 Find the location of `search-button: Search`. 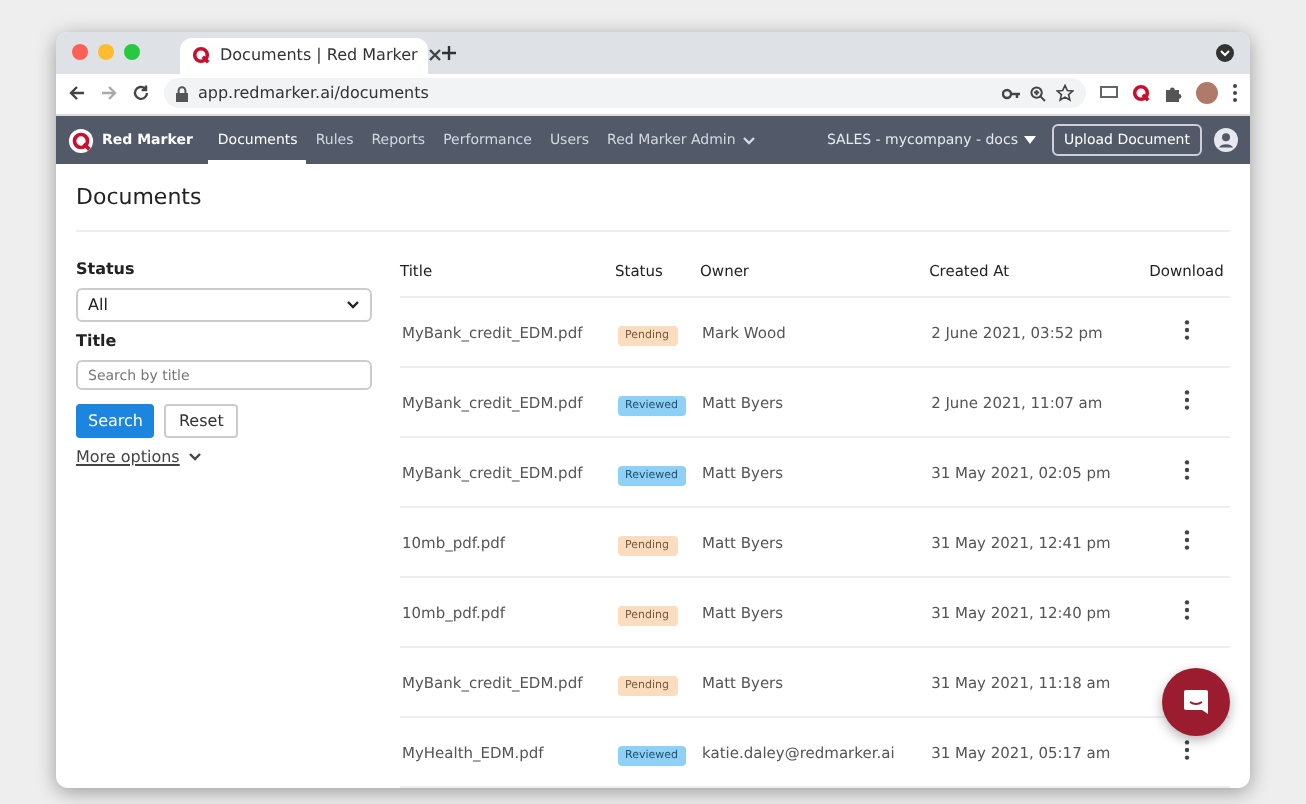

search-button: Search is located at coordinates (115, 421).